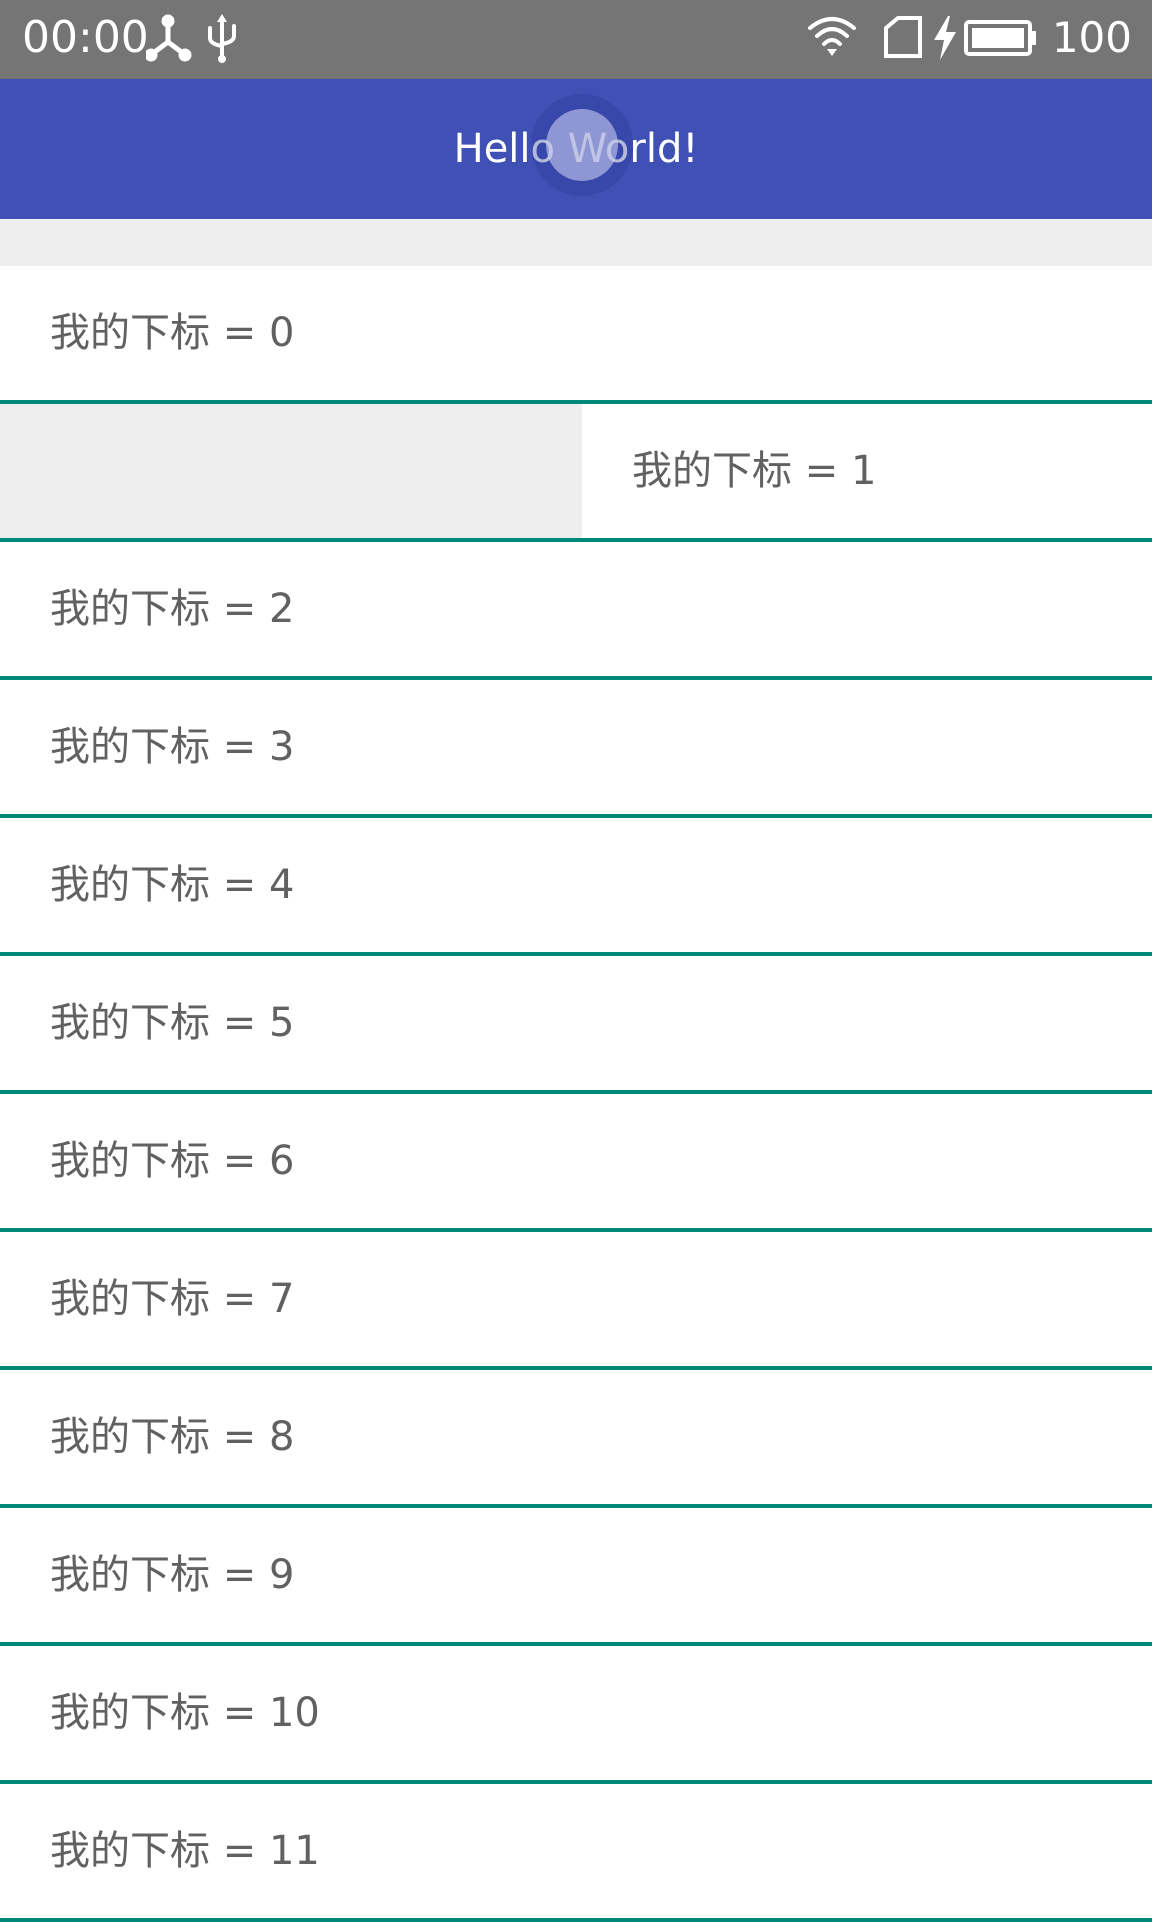  Describe the element at coordinates (576, 1301) in the screenshot. I see `list-item: 我的下标 = 7` at that location.